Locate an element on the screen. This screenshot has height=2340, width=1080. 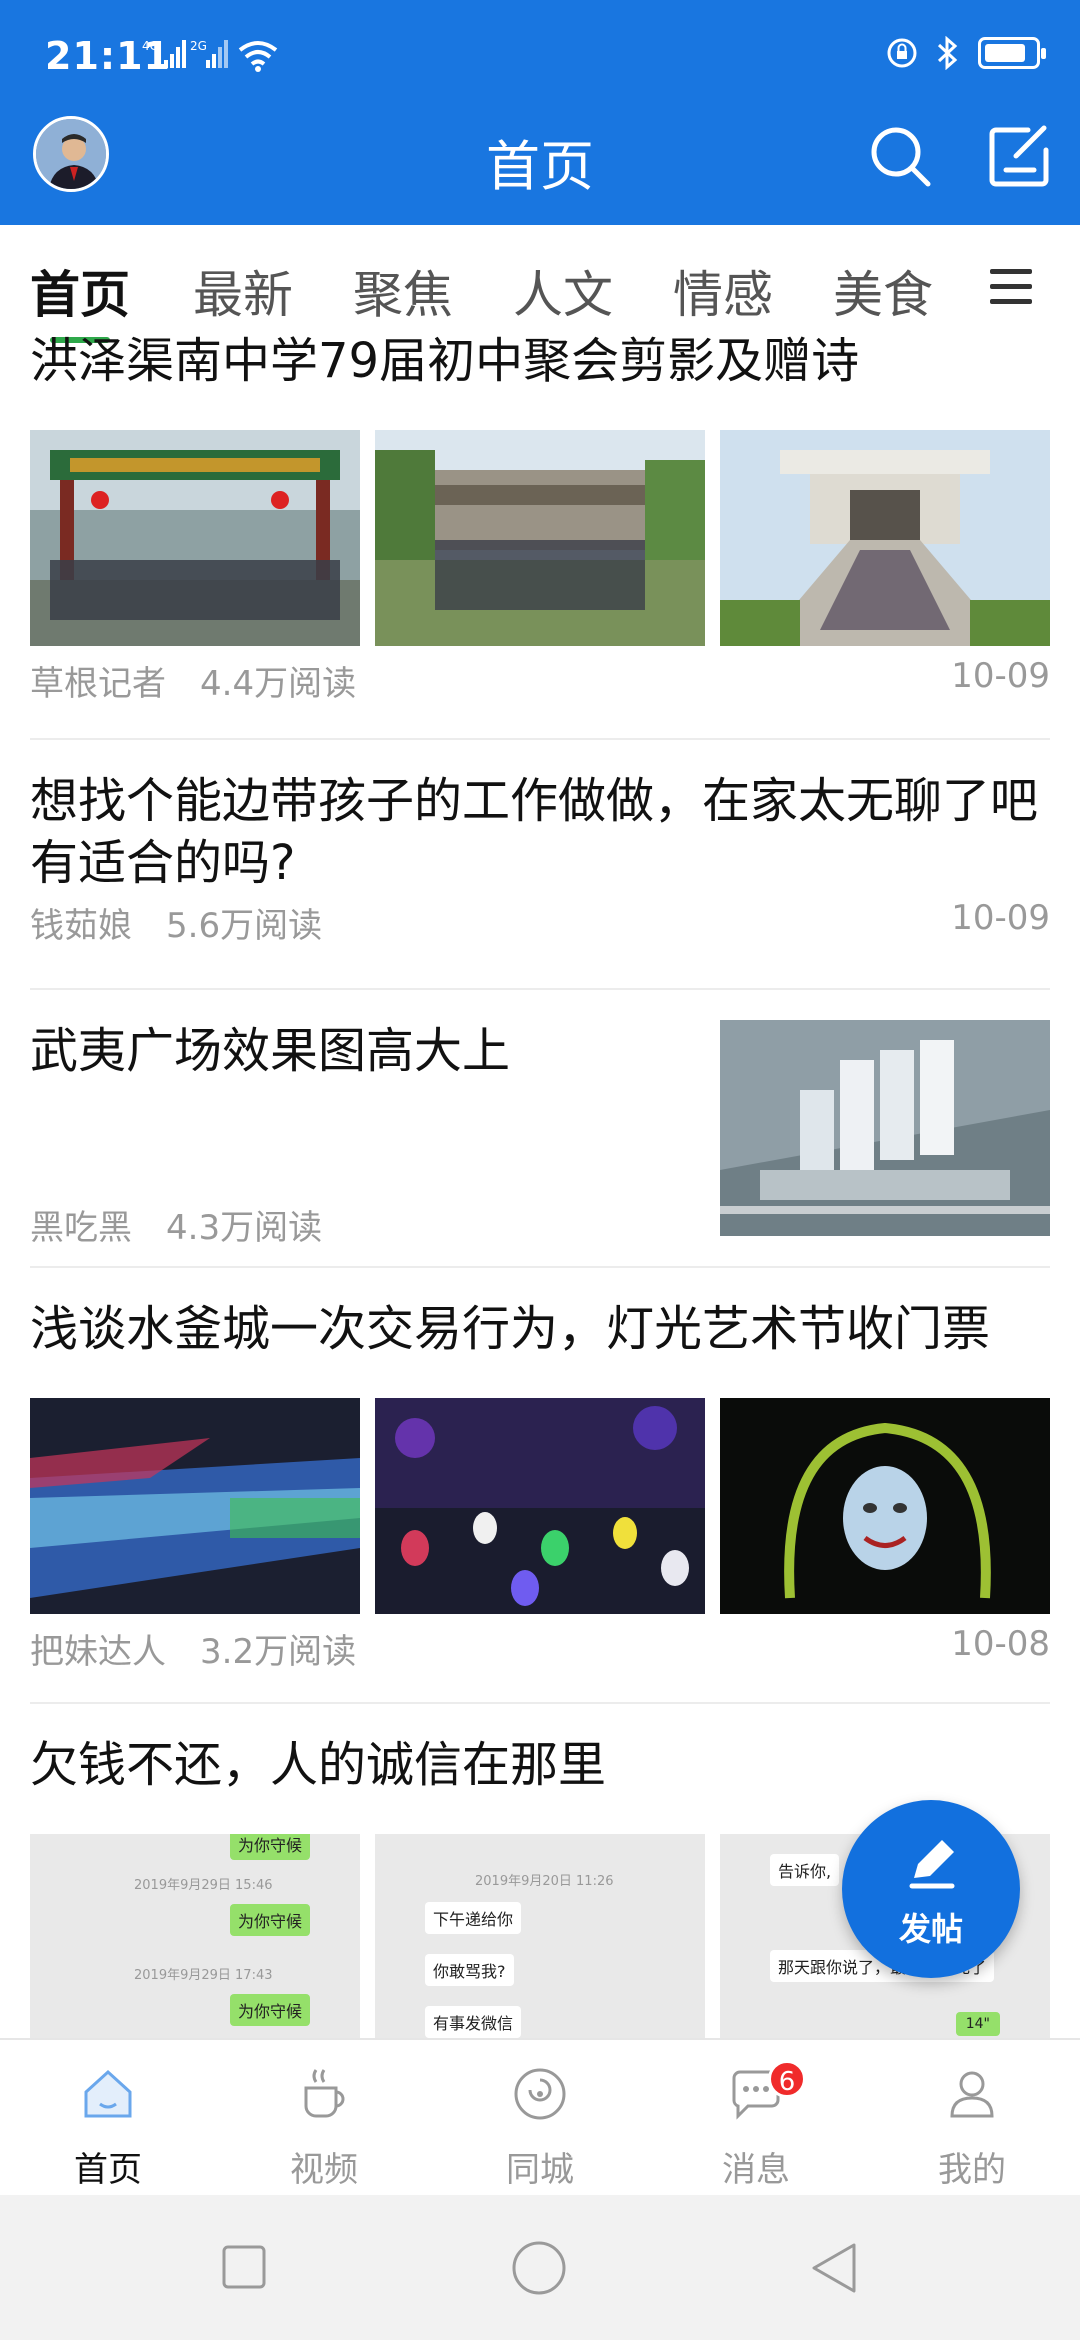
nav-home: 首页 is located at coordinates (108, 2118).